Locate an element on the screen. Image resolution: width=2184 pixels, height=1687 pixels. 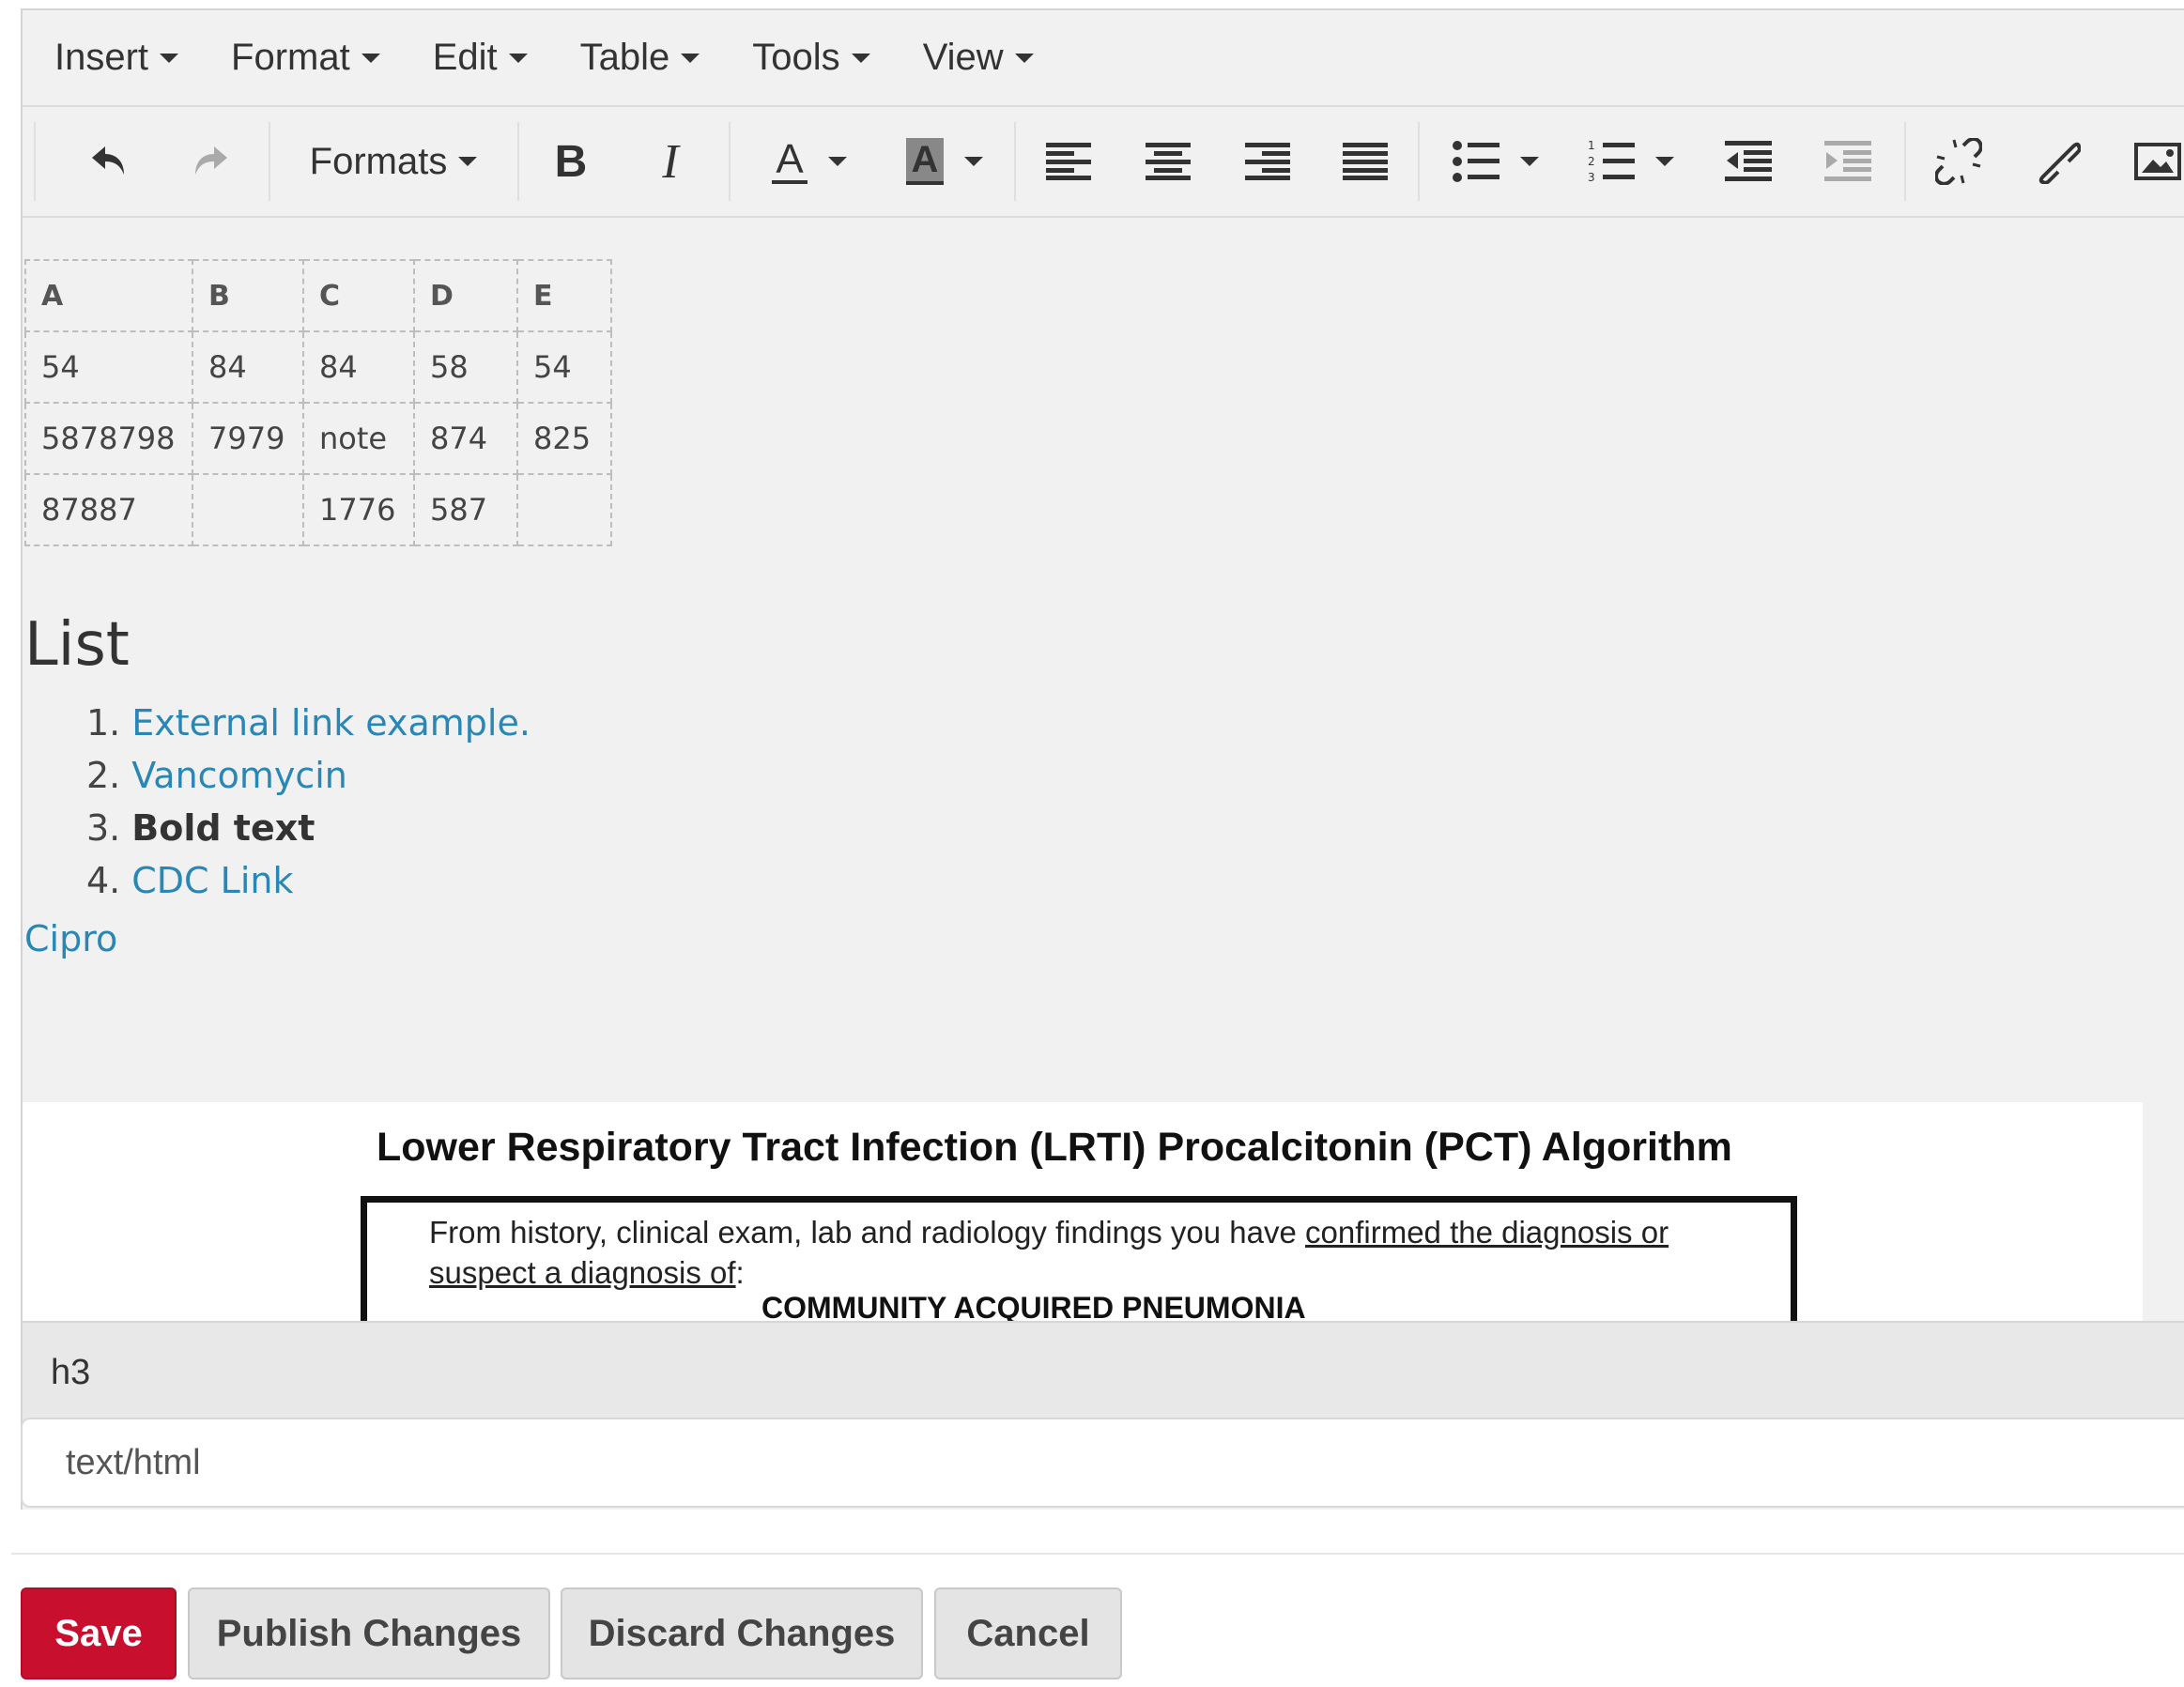
list-item: 2. Vancomycin is located at coordinates (216, 775).